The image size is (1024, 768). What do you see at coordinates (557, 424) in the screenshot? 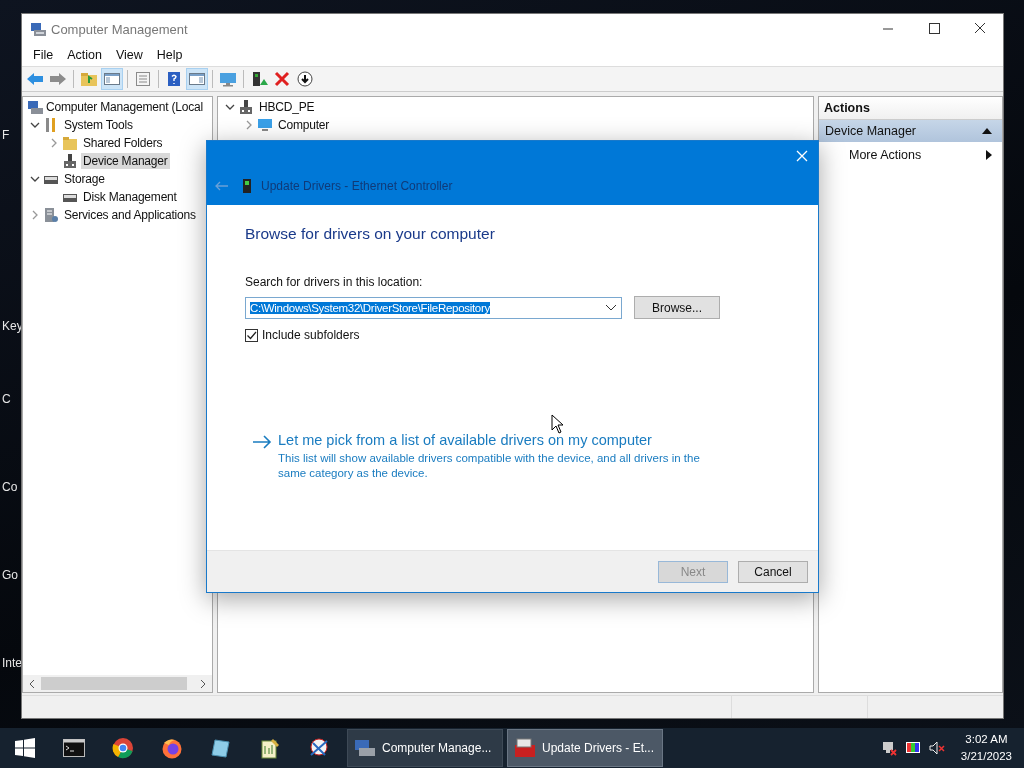
I see `mouse-cursor-icon` at bounding box center [557, 424].